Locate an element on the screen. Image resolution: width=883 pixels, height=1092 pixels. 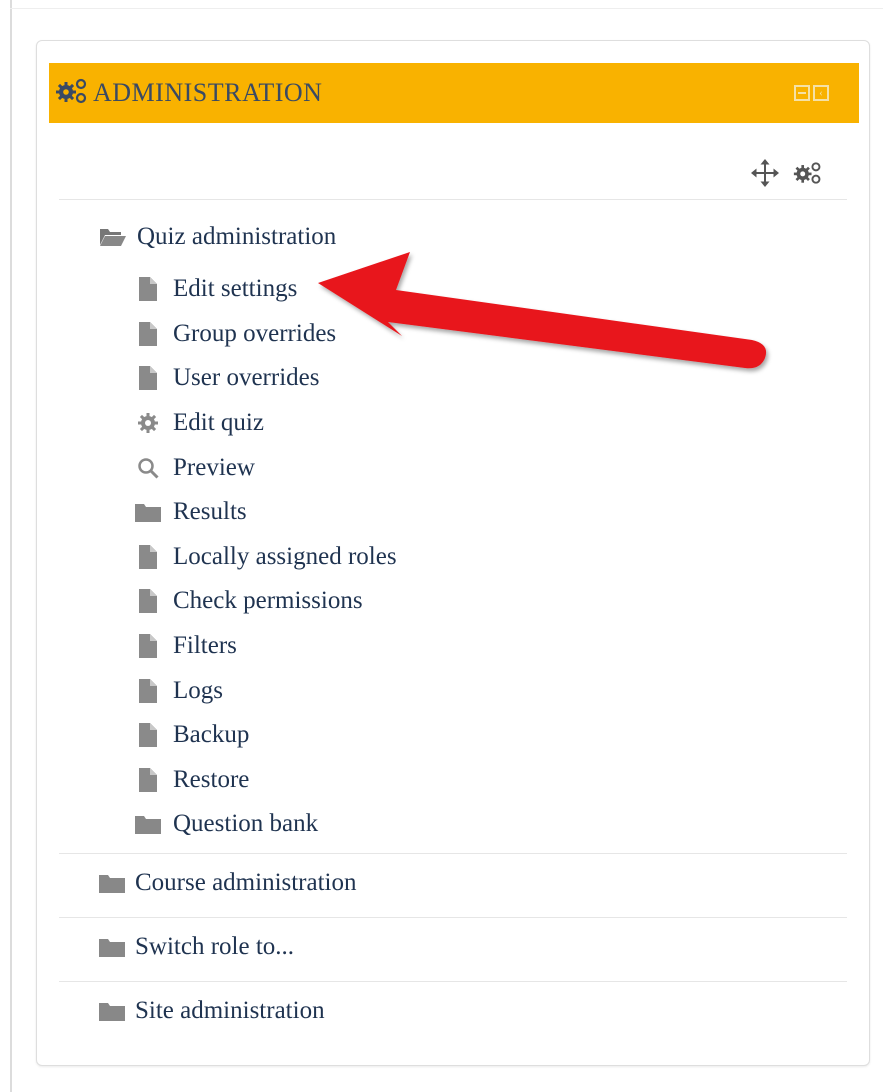
block-title: ADMINISTRATION is located at coordinates (208, 92).